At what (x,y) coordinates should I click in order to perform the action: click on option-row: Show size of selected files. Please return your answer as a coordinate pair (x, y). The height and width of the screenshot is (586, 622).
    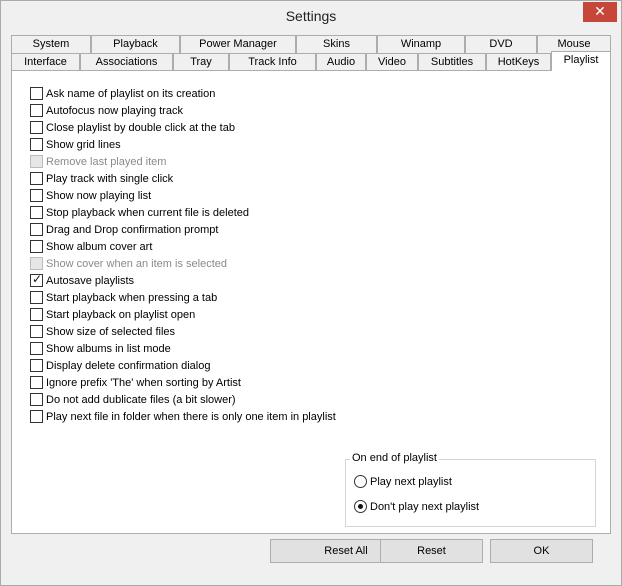
    Looking at the image, I should click on (102, 331).